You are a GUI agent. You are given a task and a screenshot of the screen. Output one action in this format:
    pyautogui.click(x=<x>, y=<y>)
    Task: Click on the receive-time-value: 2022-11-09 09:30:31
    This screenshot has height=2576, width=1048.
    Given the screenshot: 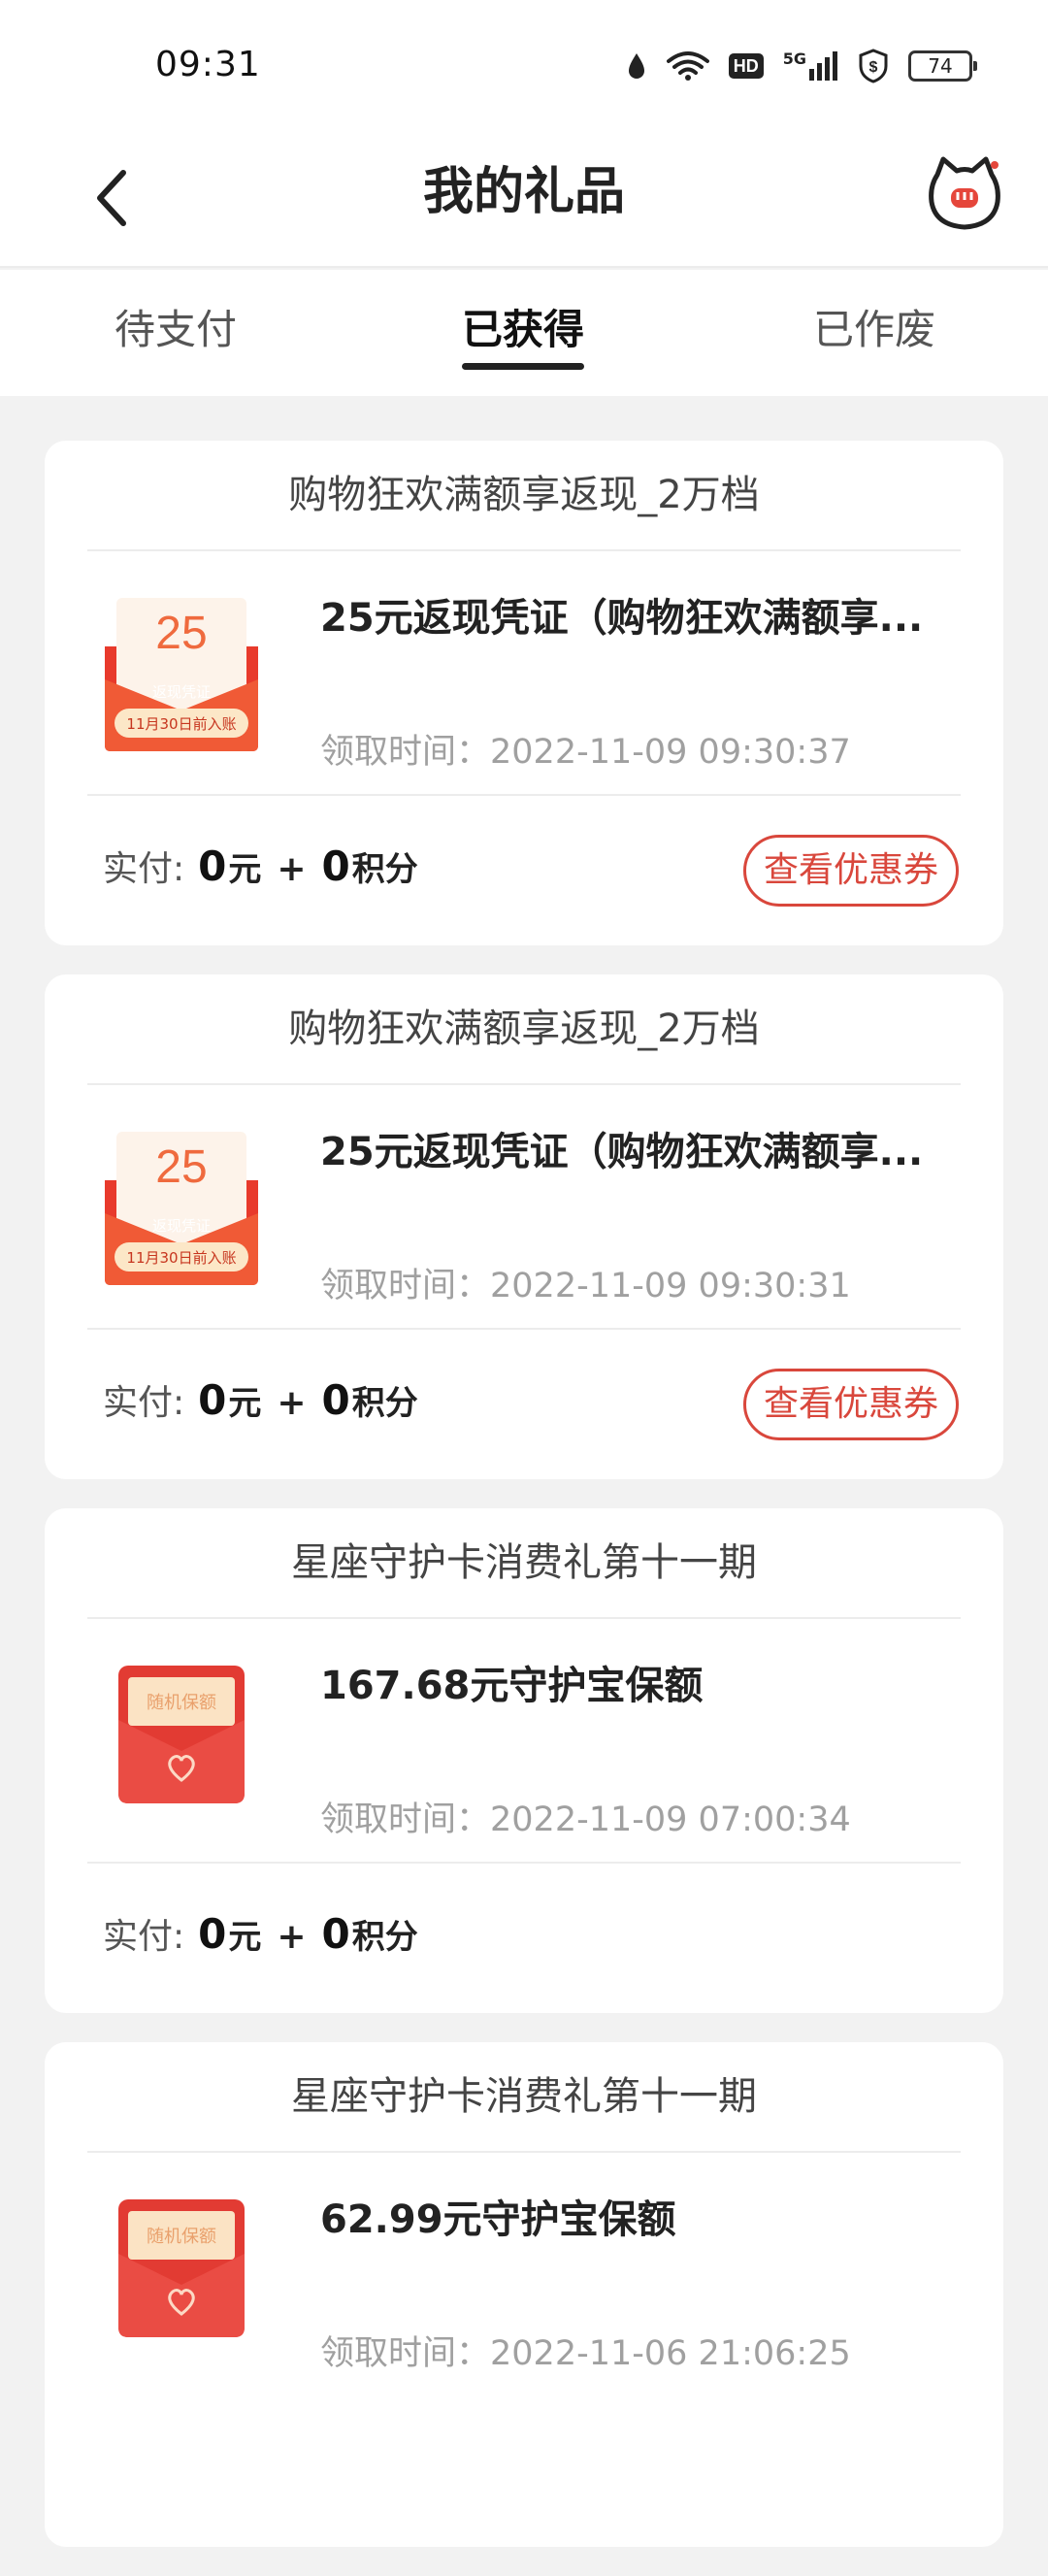 What is the action you would take?
    pyautogui.click(x=670, y=1286)
    